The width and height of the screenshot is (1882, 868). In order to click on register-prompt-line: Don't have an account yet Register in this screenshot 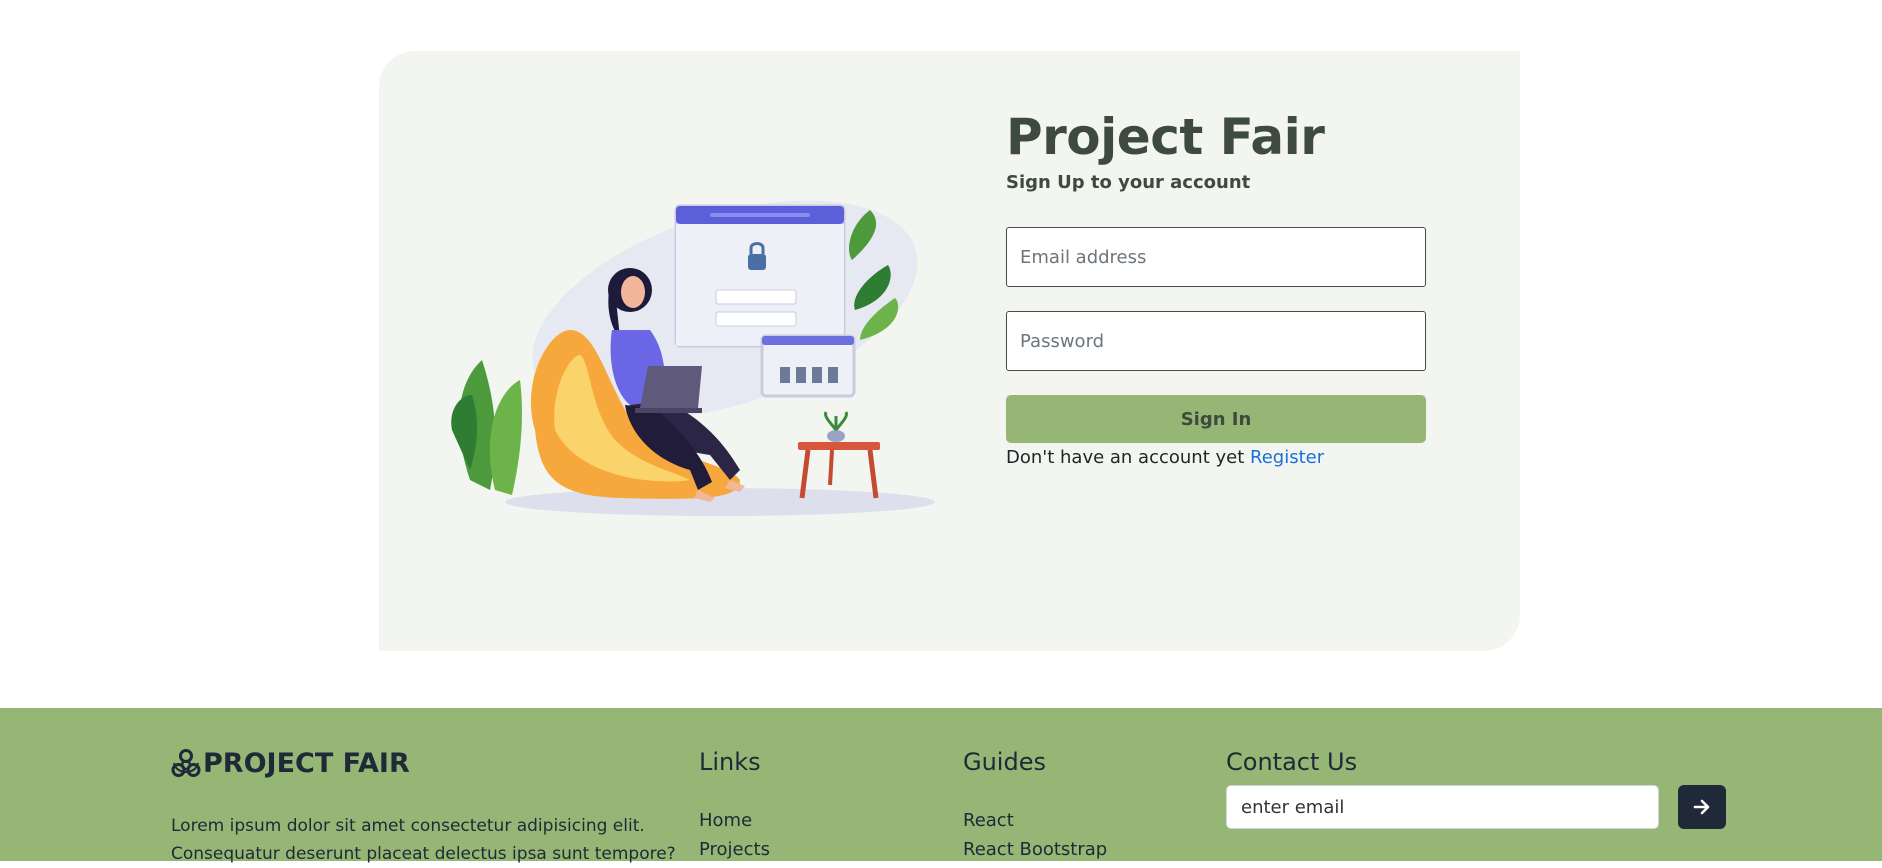, I will do `click(1165, 457)`.